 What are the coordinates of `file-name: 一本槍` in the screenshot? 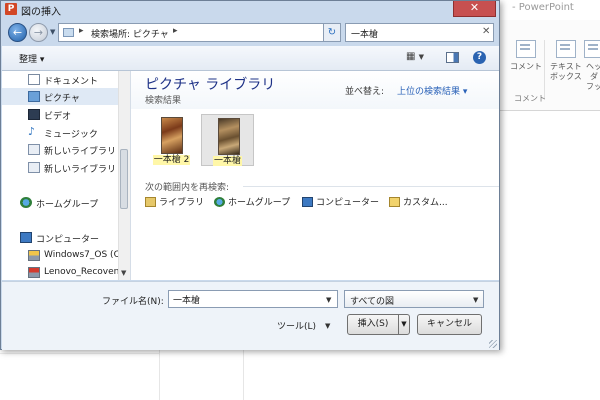 It's located at (227, 161).